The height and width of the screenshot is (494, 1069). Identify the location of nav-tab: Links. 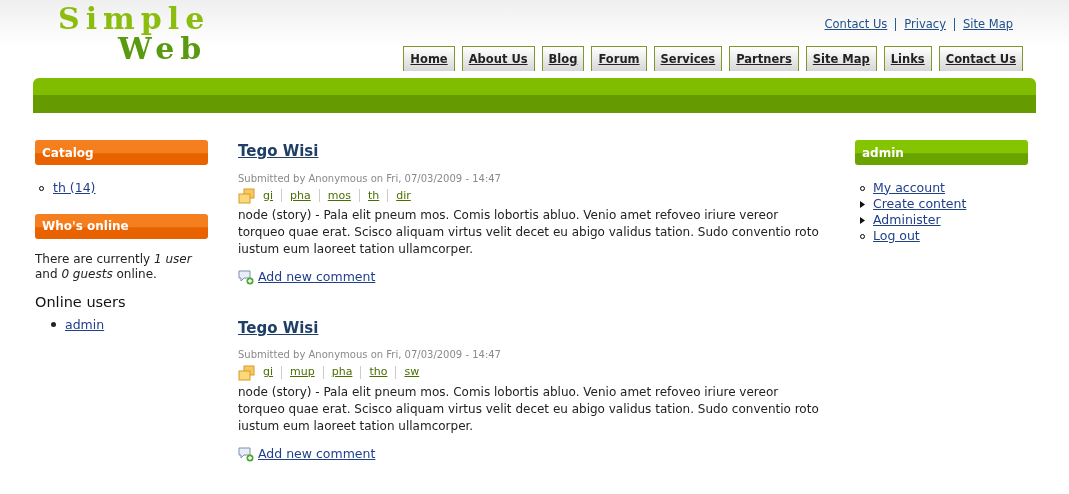
(907, 59).